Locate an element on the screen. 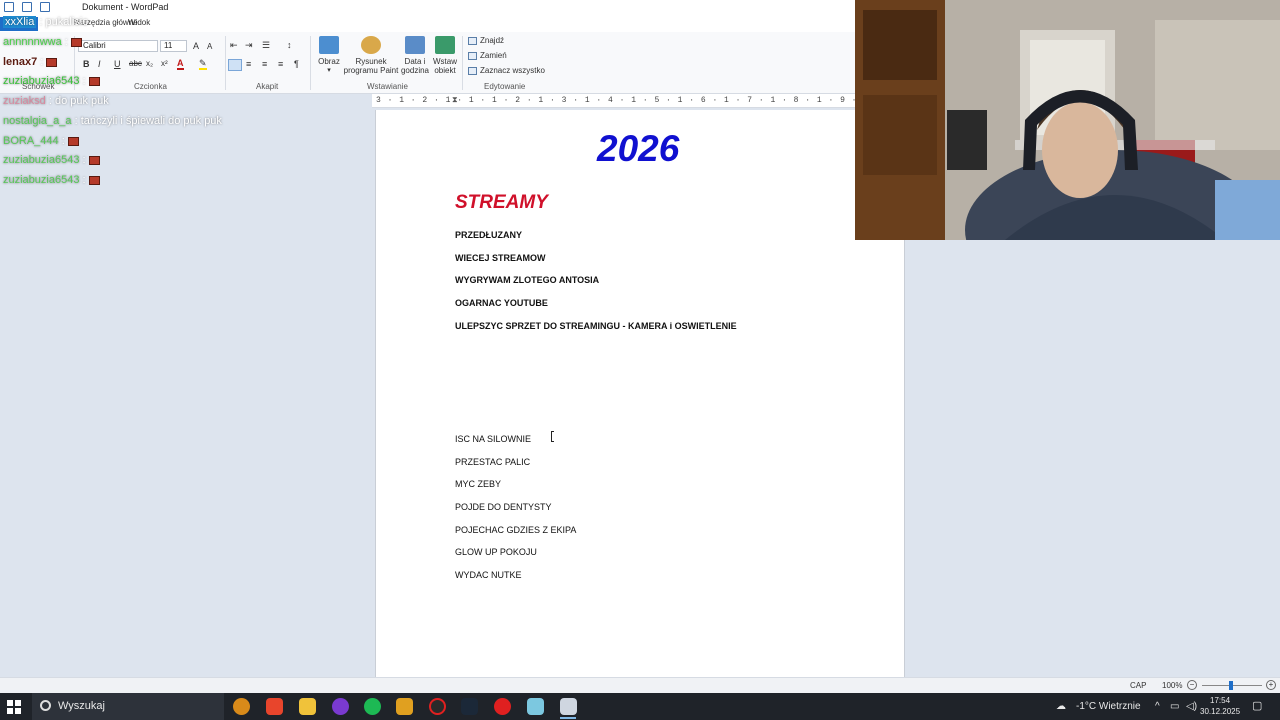  window-title: Dokument - WordPad is located at coordinates (125, 7).